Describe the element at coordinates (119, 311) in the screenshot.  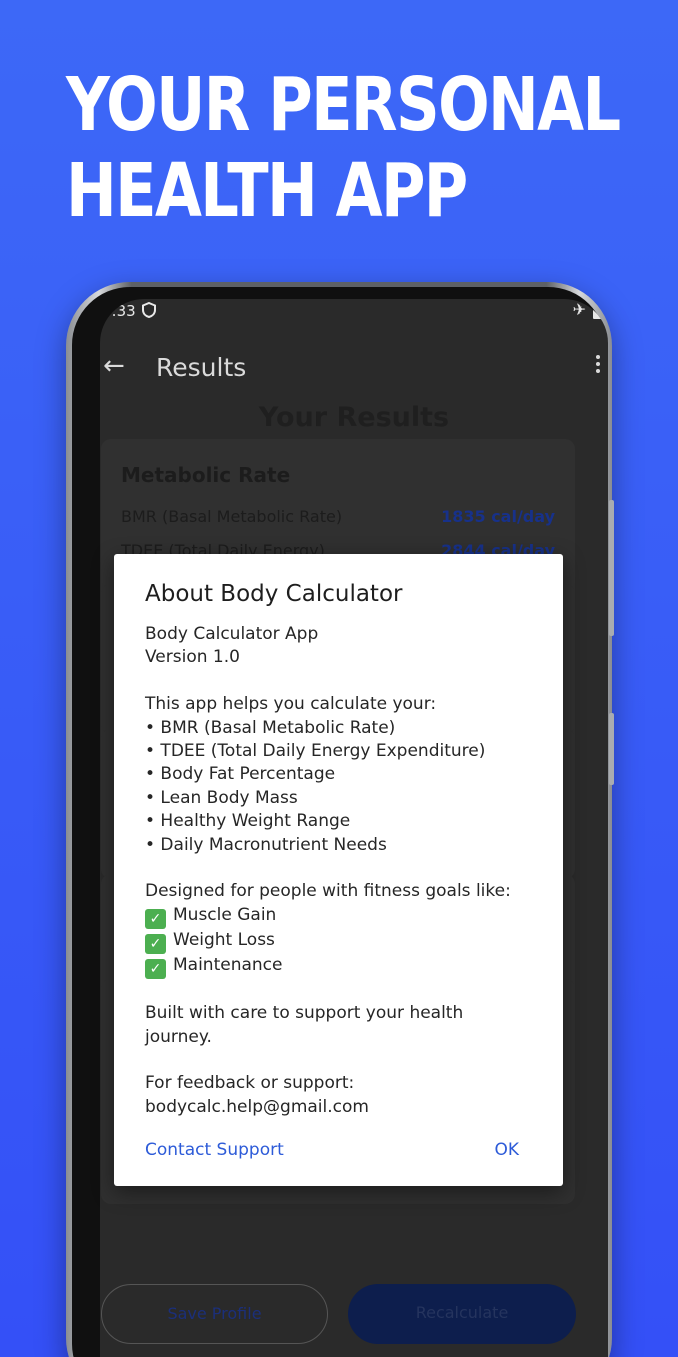
I see `status-time: 9:33` at that location.